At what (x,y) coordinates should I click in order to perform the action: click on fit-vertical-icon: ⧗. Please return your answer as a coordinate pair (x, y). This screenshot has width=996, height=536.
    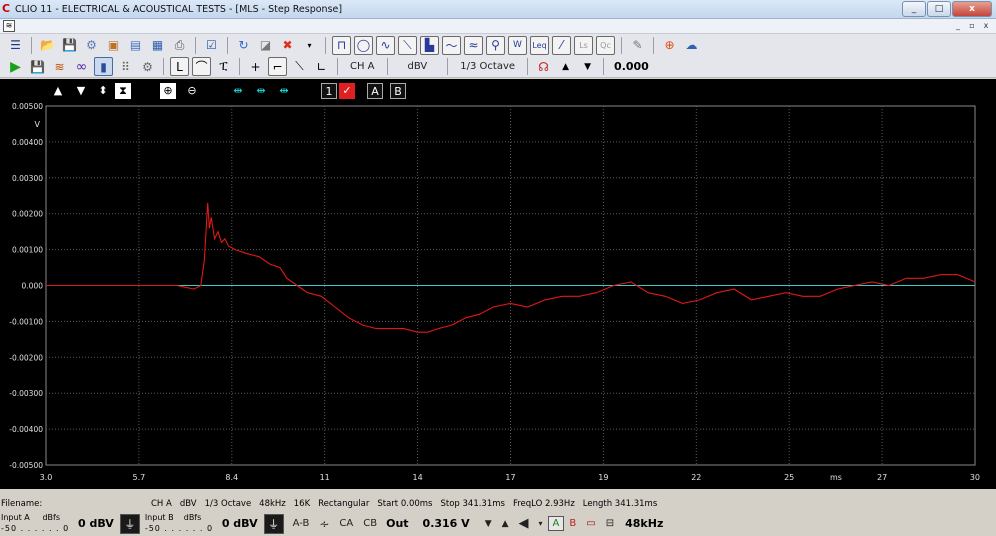
    Looking at the image, I should click on (123, 91).